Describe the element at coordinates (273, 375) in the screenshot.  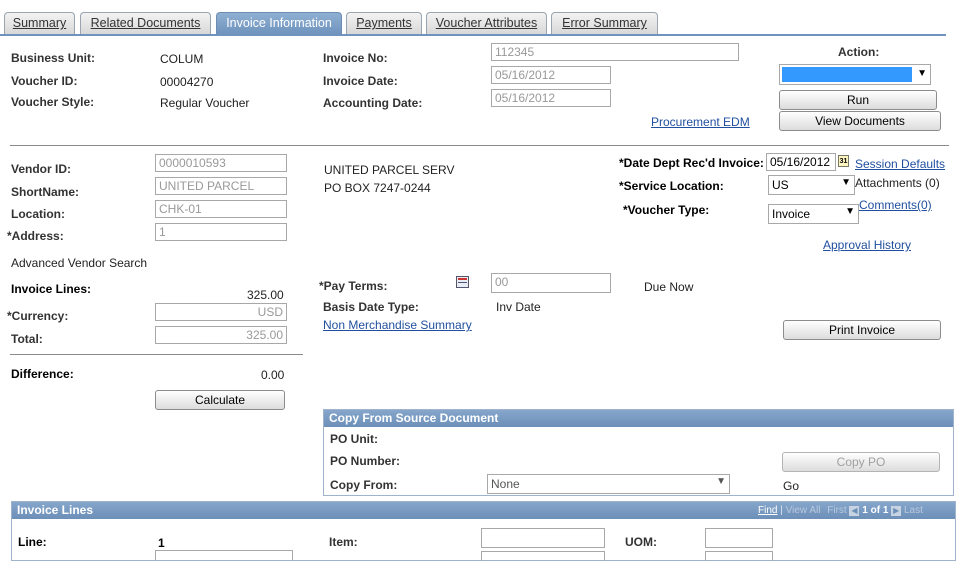
I see `difference-value: 0.00` at that location.